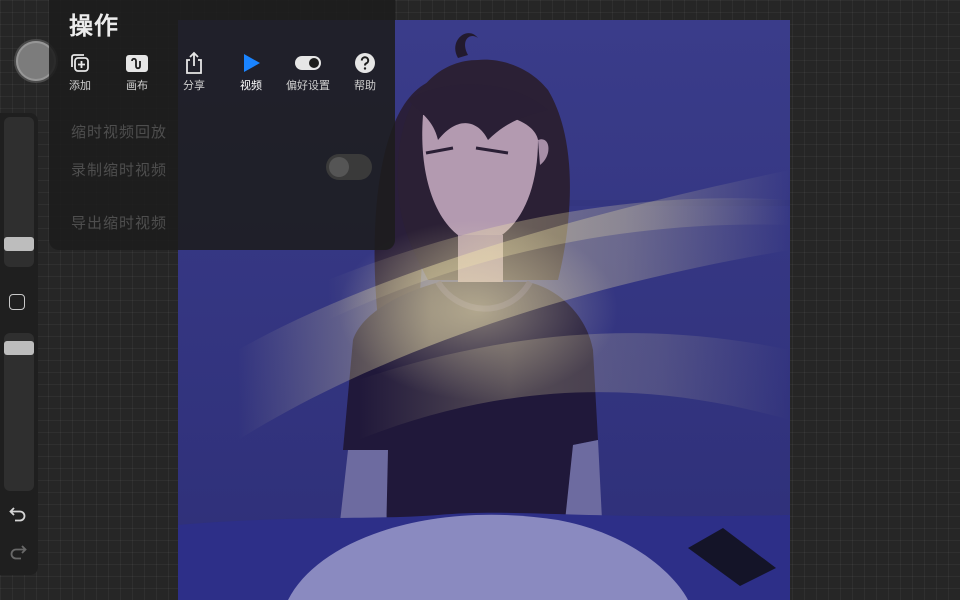  I want to click on add-icon, so click(80, 63).